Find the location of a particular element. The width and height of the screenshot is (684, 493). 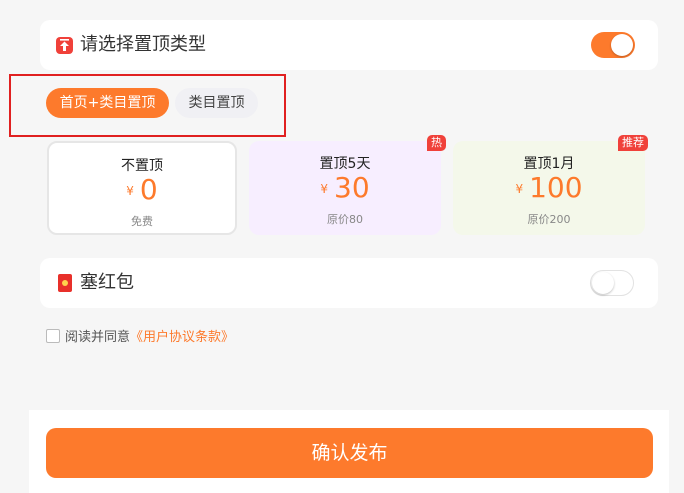

price-value: 30 is located at coordinates (352, 187).